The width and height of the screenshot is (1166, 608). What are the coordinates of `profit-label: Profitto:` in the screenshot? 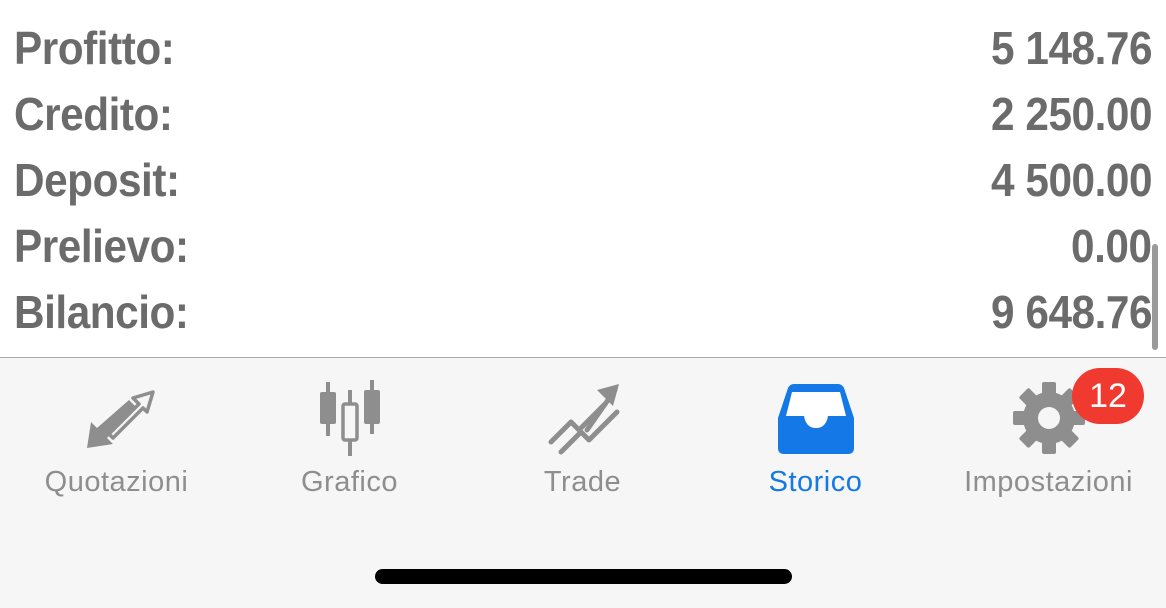 It's located at (94, 48).